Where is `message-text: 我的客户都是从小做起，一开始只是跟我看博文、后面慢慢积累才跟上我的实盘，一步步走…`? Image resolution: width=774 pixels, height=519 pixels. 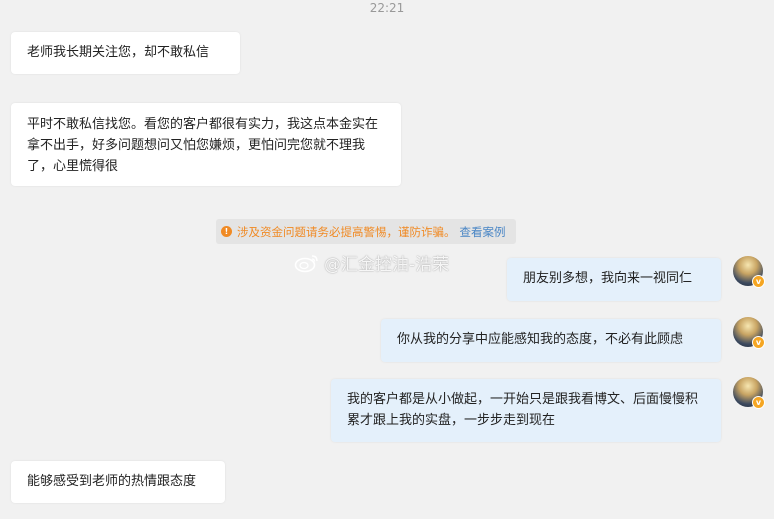 message-text: 我的客户都是从小做起，一开始只是跟我看博文、后面慢慢积累才跟上我的实盘，一步步走… is located at coordinates (523, 410).